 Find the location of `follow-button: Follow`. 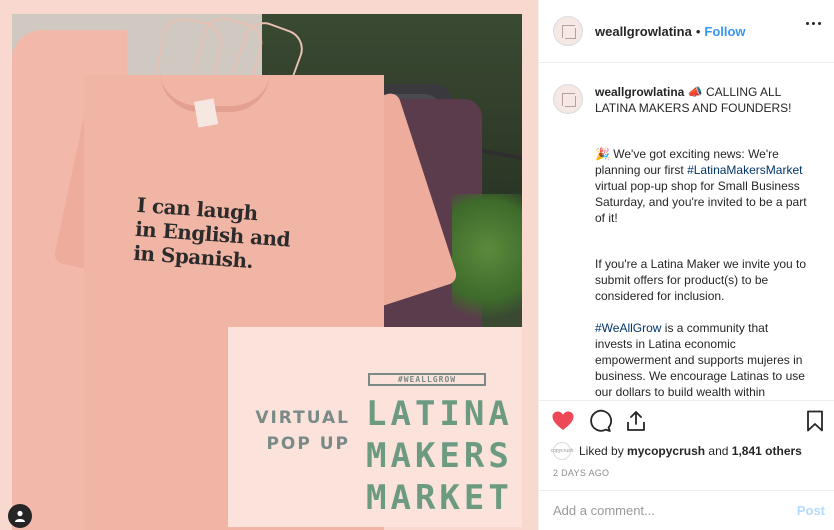

follow-button: Follow is located at coordinates (724, 31).